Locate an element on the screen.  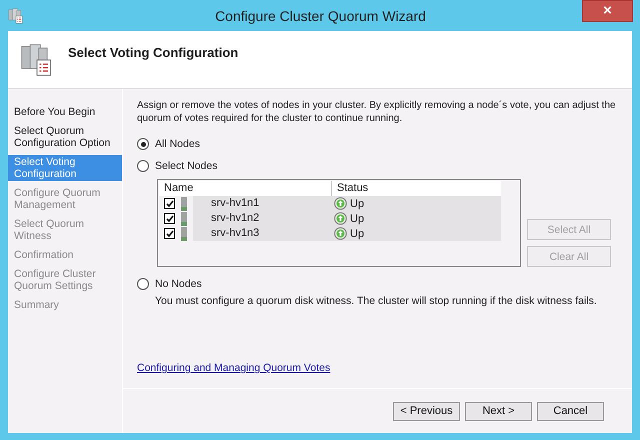
window-title: Configure Cluster Quorum Wizard is located at coordinates (320, 16).